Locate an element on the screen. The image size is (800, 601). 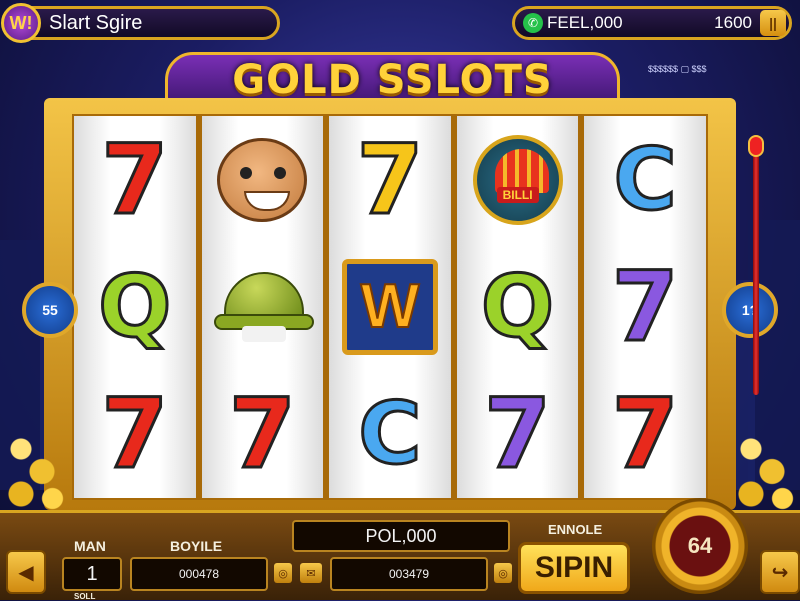
symbol-crest: BILLI is located at coordinates (518, 180).